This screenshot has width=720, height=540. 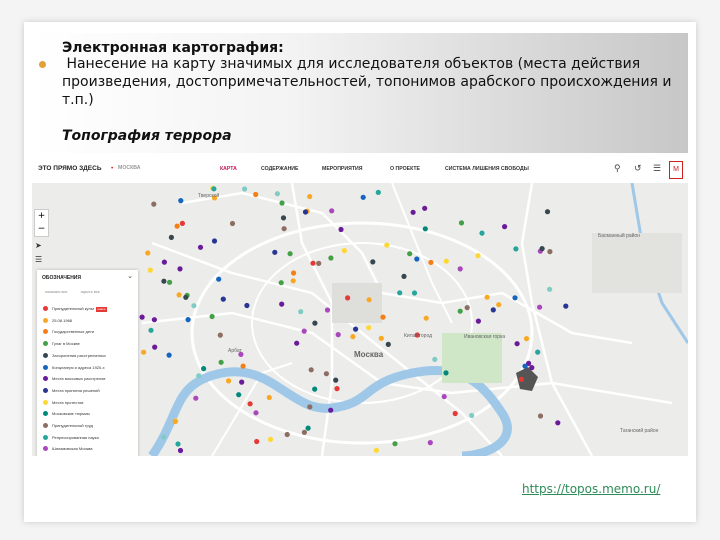 What do you see at coordinates (228, 169) in the screenshot?
I see `nav-item-map: КАРТА` at bounding box center [228, 169].